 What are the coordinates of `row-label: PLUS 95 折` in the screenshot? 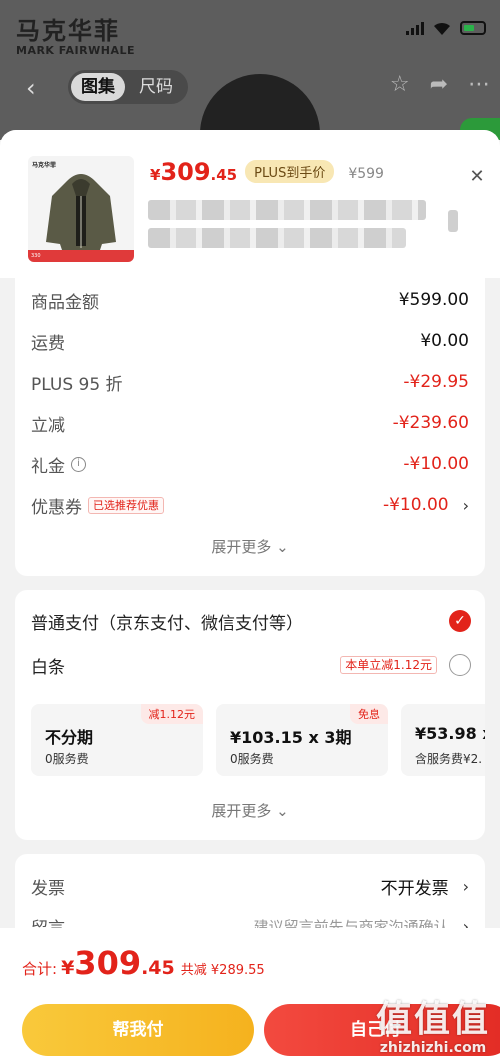 It's located at (77, 384).